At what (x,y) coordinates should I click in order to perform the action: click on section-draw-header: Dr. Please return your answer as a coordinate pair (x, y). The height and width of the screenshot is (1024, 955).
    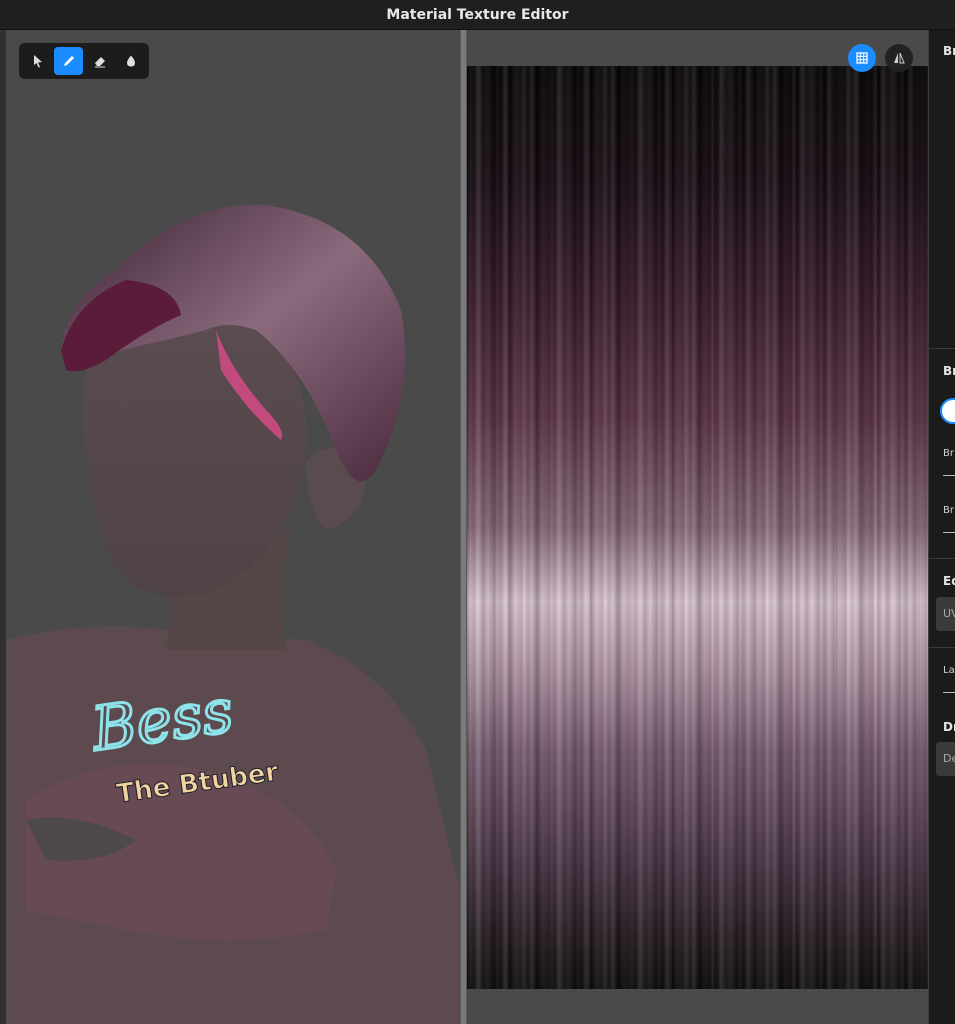
    Looking at the image, I should click on (949, 727).